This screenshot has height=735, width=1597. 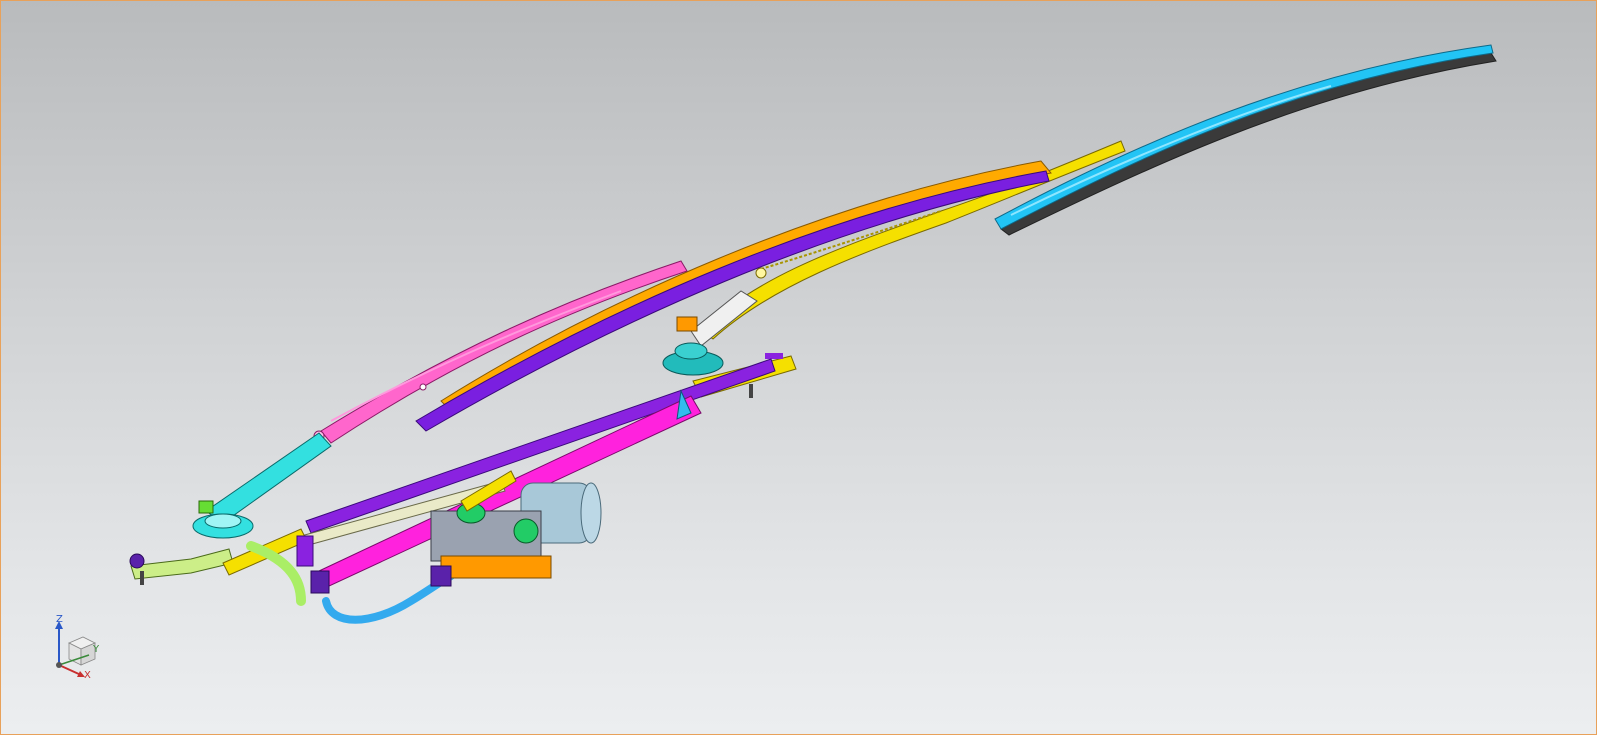 What do you see at coordinates (96, 649) in the screenshot?
I see `y-axis-label: Y` at bounding box center [96, 649].